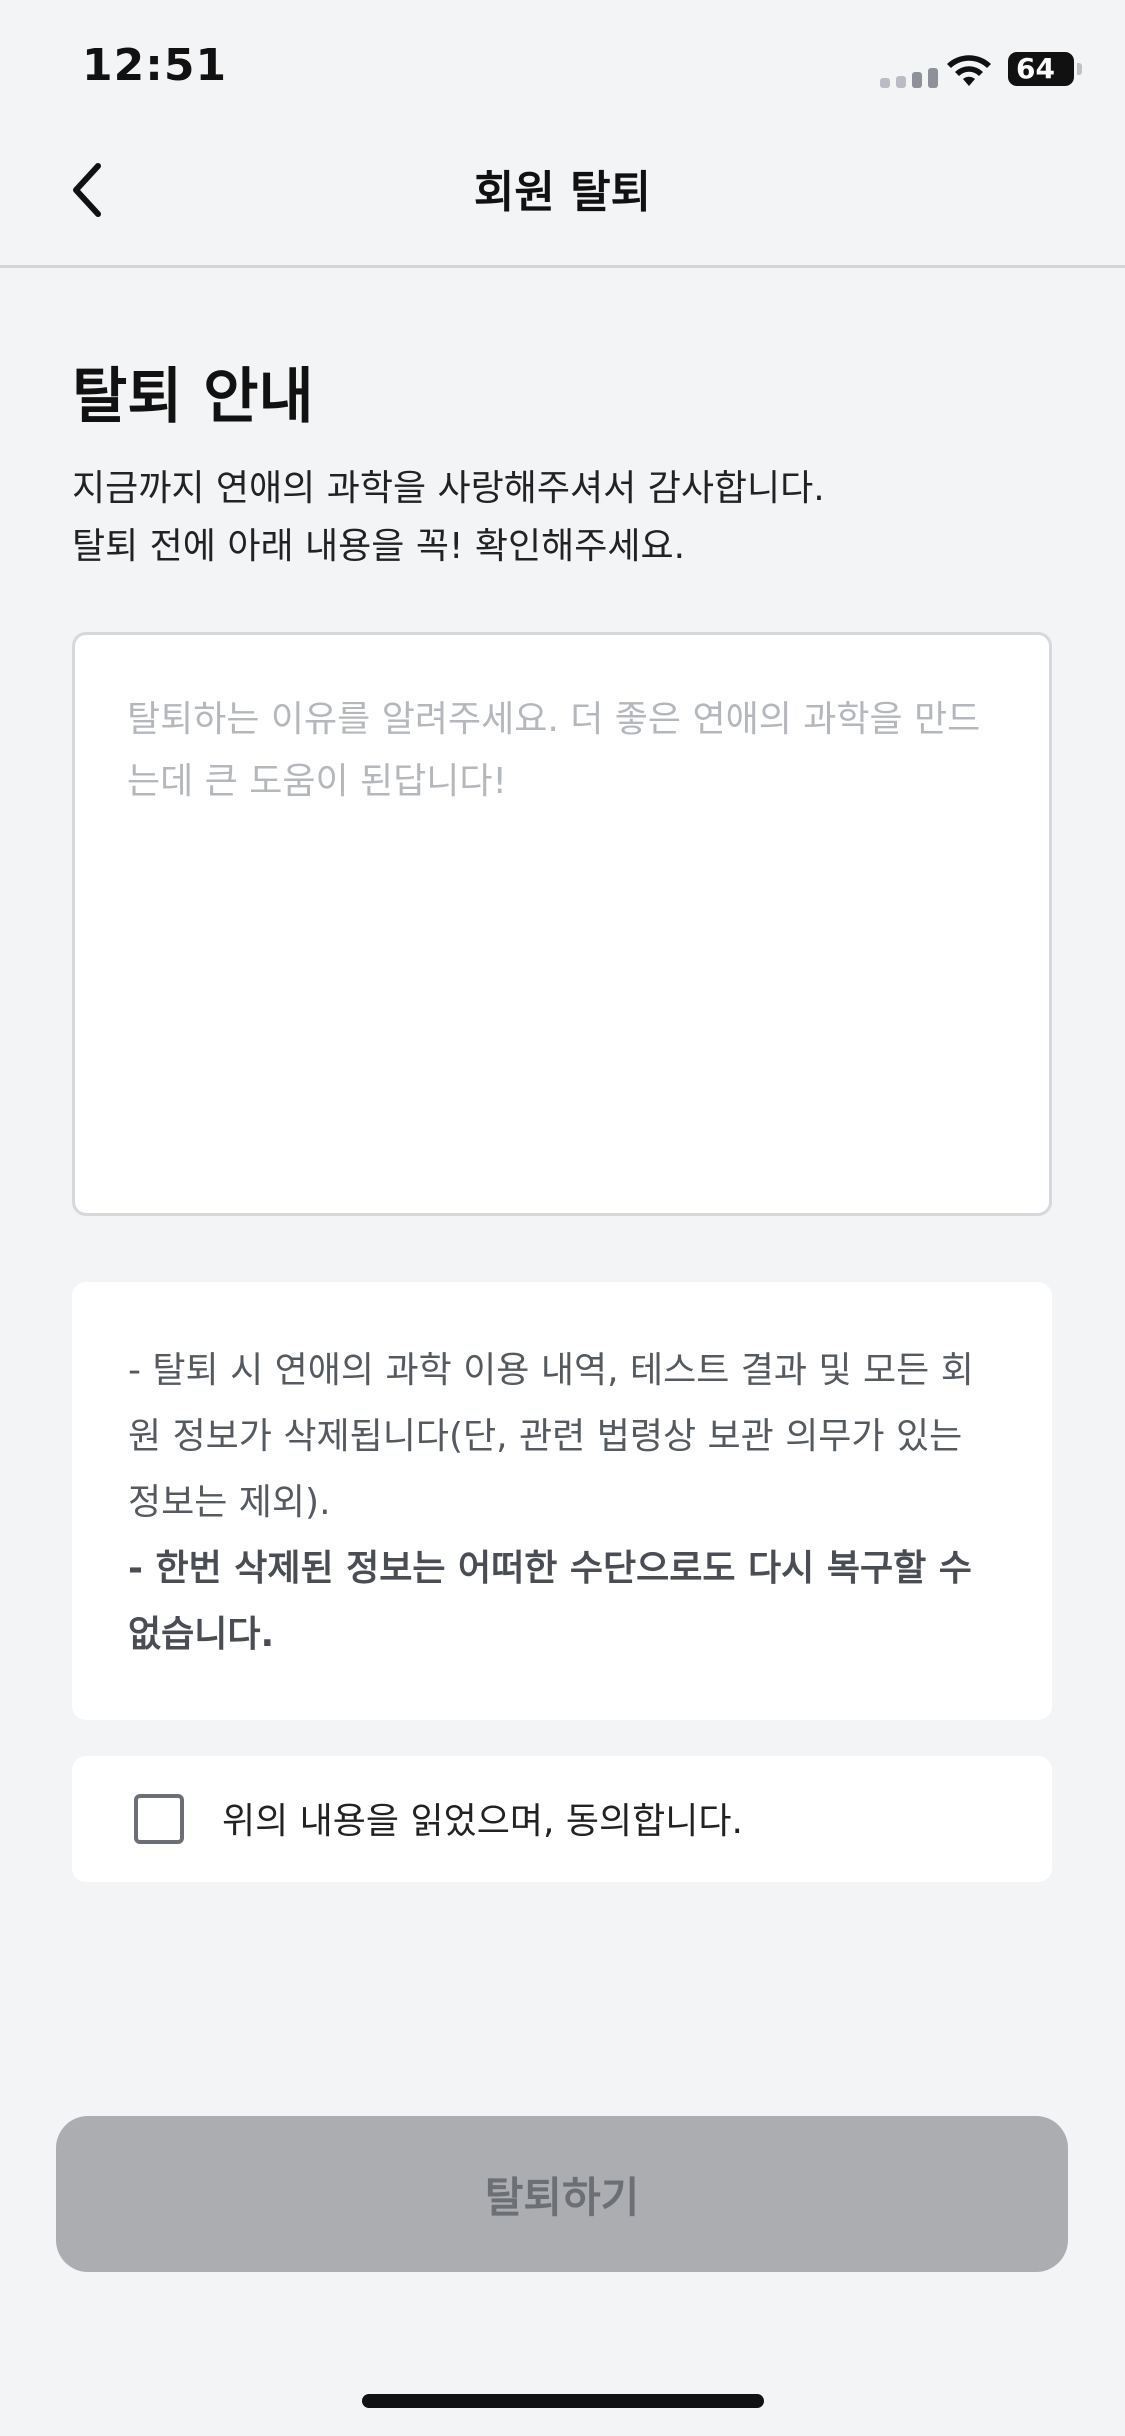 Image resolution: width=1125 pixels, height=2436 pixels. Describe the element at coordinates (193, 397) in the screenshot. I see `section-title: 탈퇴 안내` at that location.